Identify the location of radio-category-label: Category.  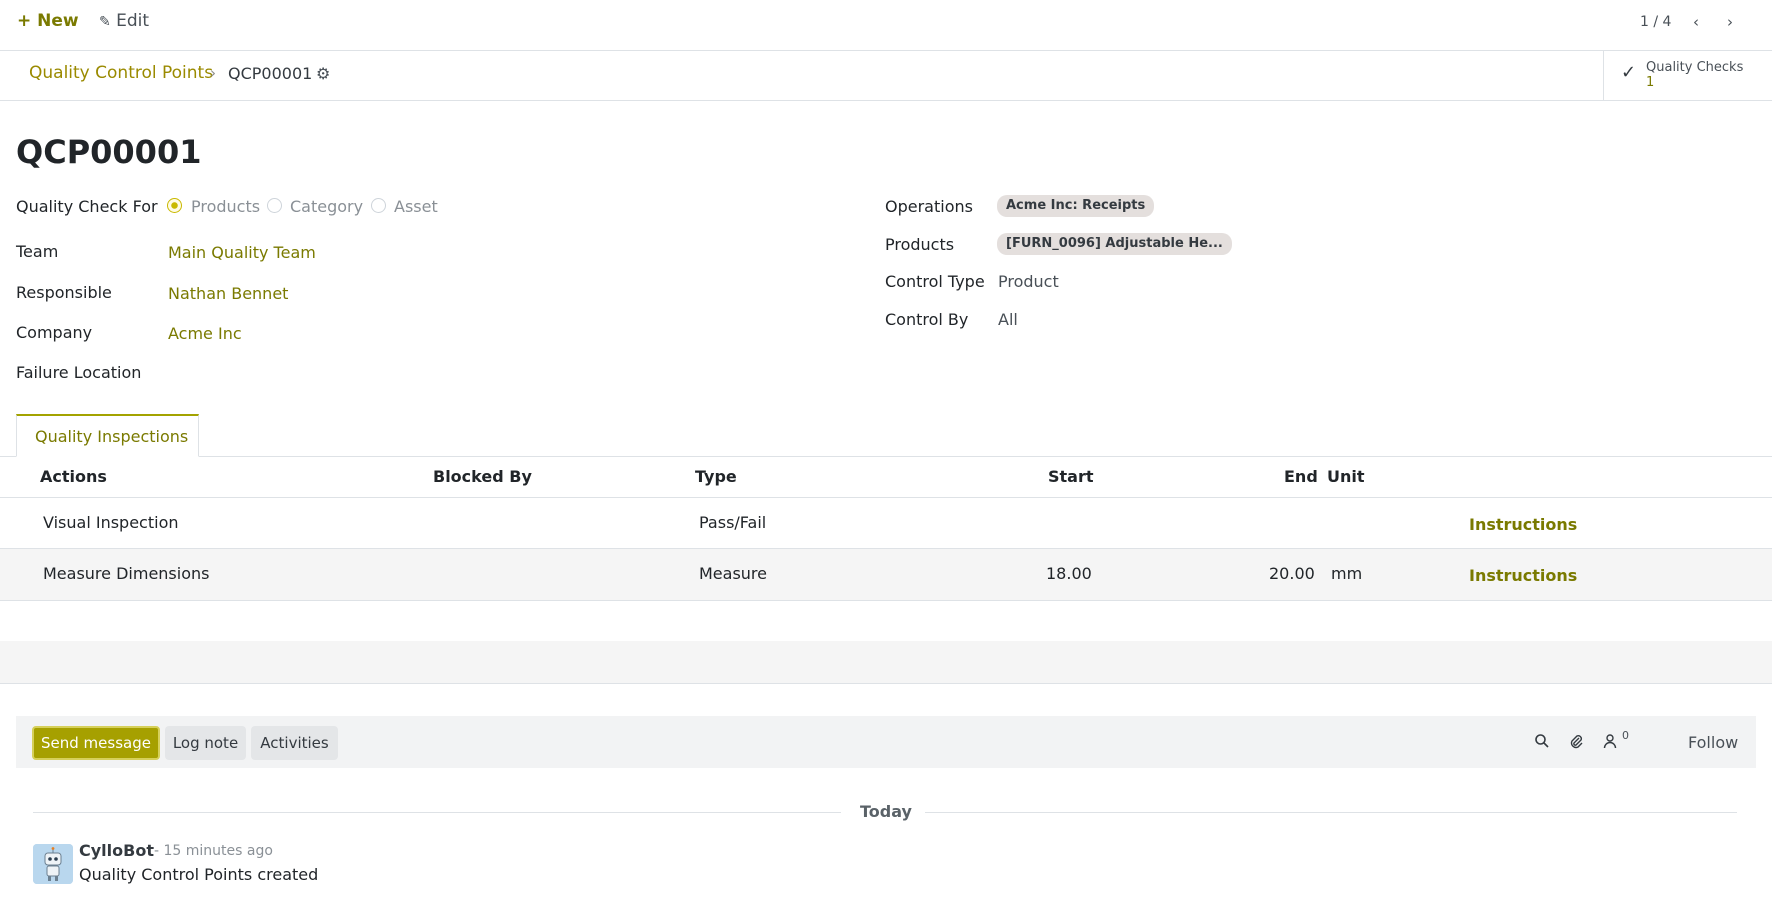
(326, 206).